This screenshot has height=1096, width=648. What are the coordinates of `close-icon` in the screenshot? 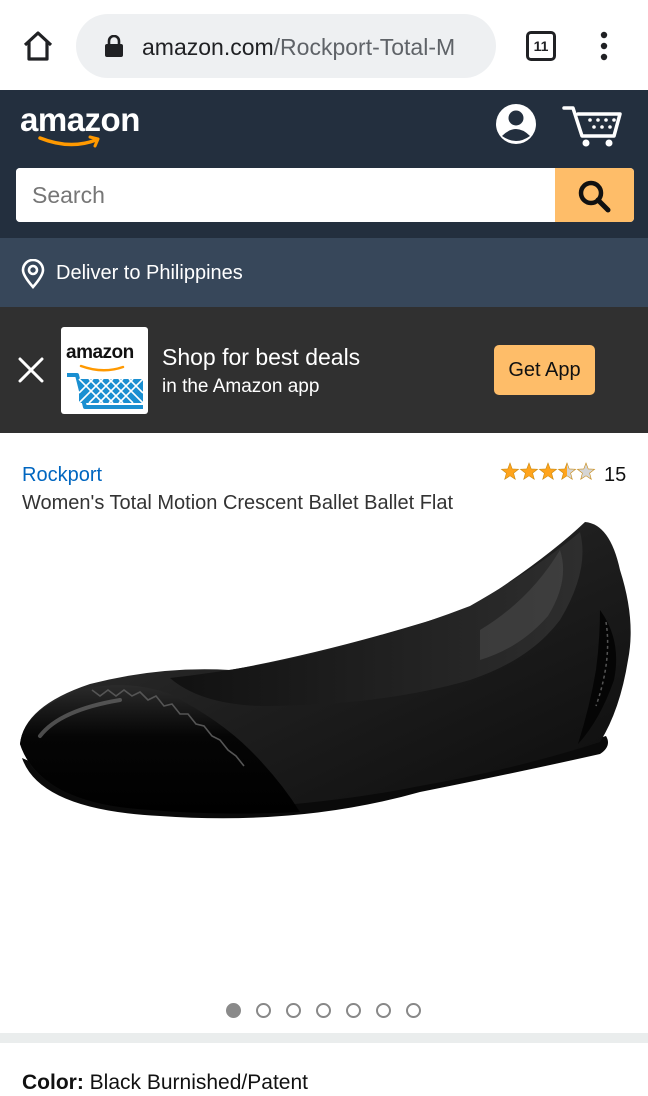 It's located at (31, 370).